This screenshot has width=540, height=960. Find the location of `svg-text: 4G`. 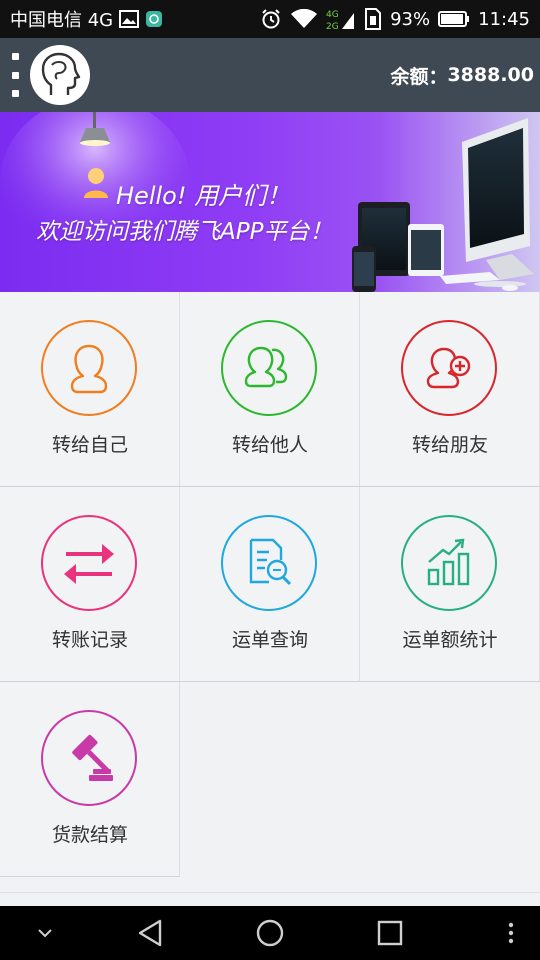

svg-text: 4G is located at coordinates (332, 15).